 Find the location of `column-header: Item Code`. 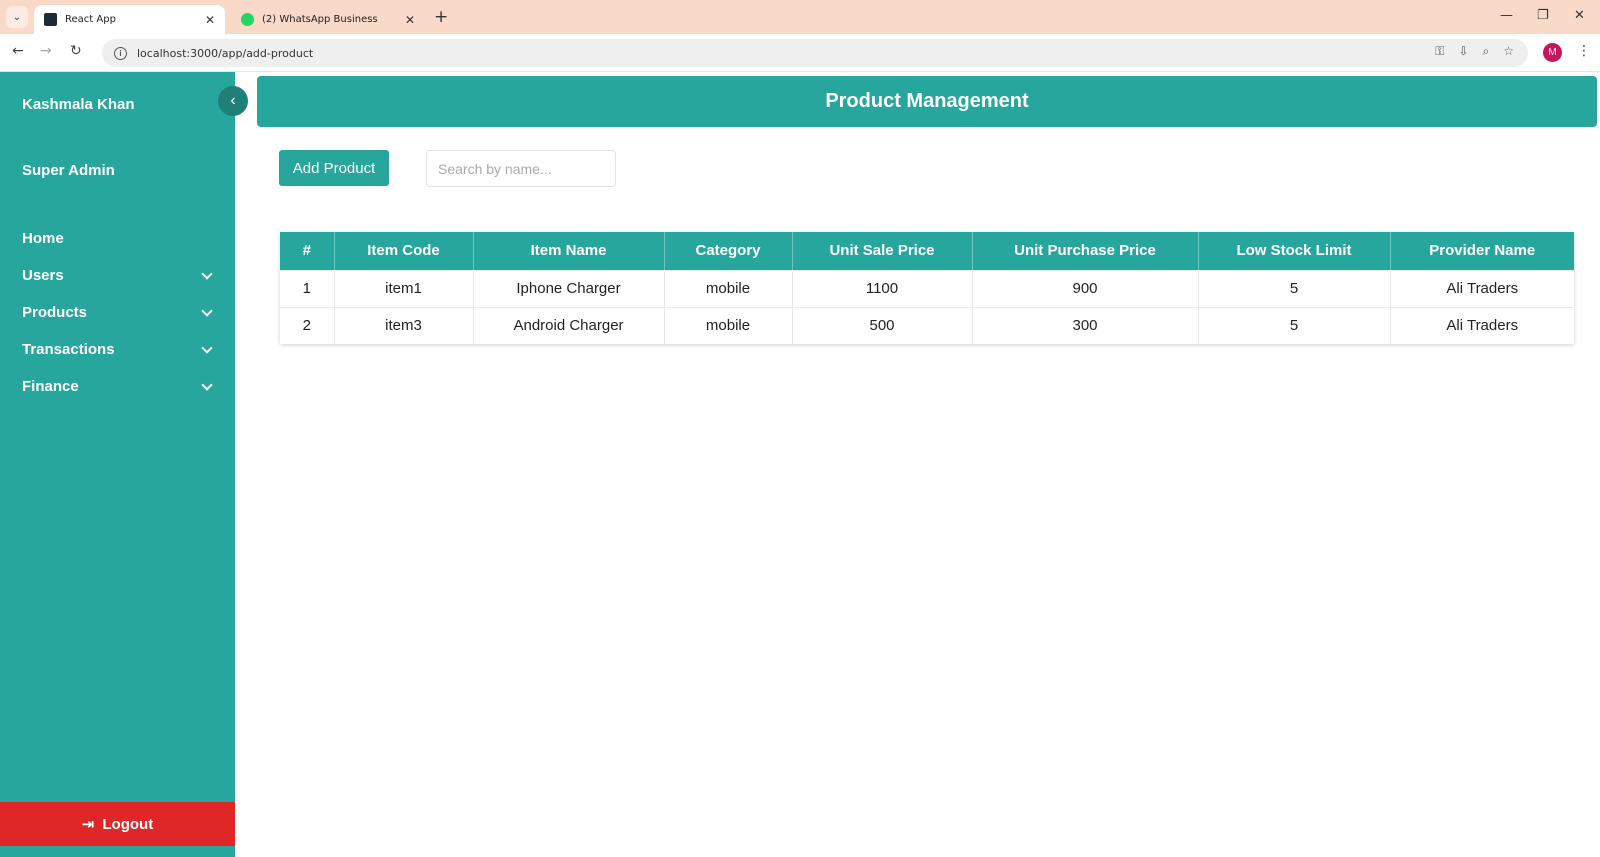

column-header: Item Code is located at coordinates (404, 251).